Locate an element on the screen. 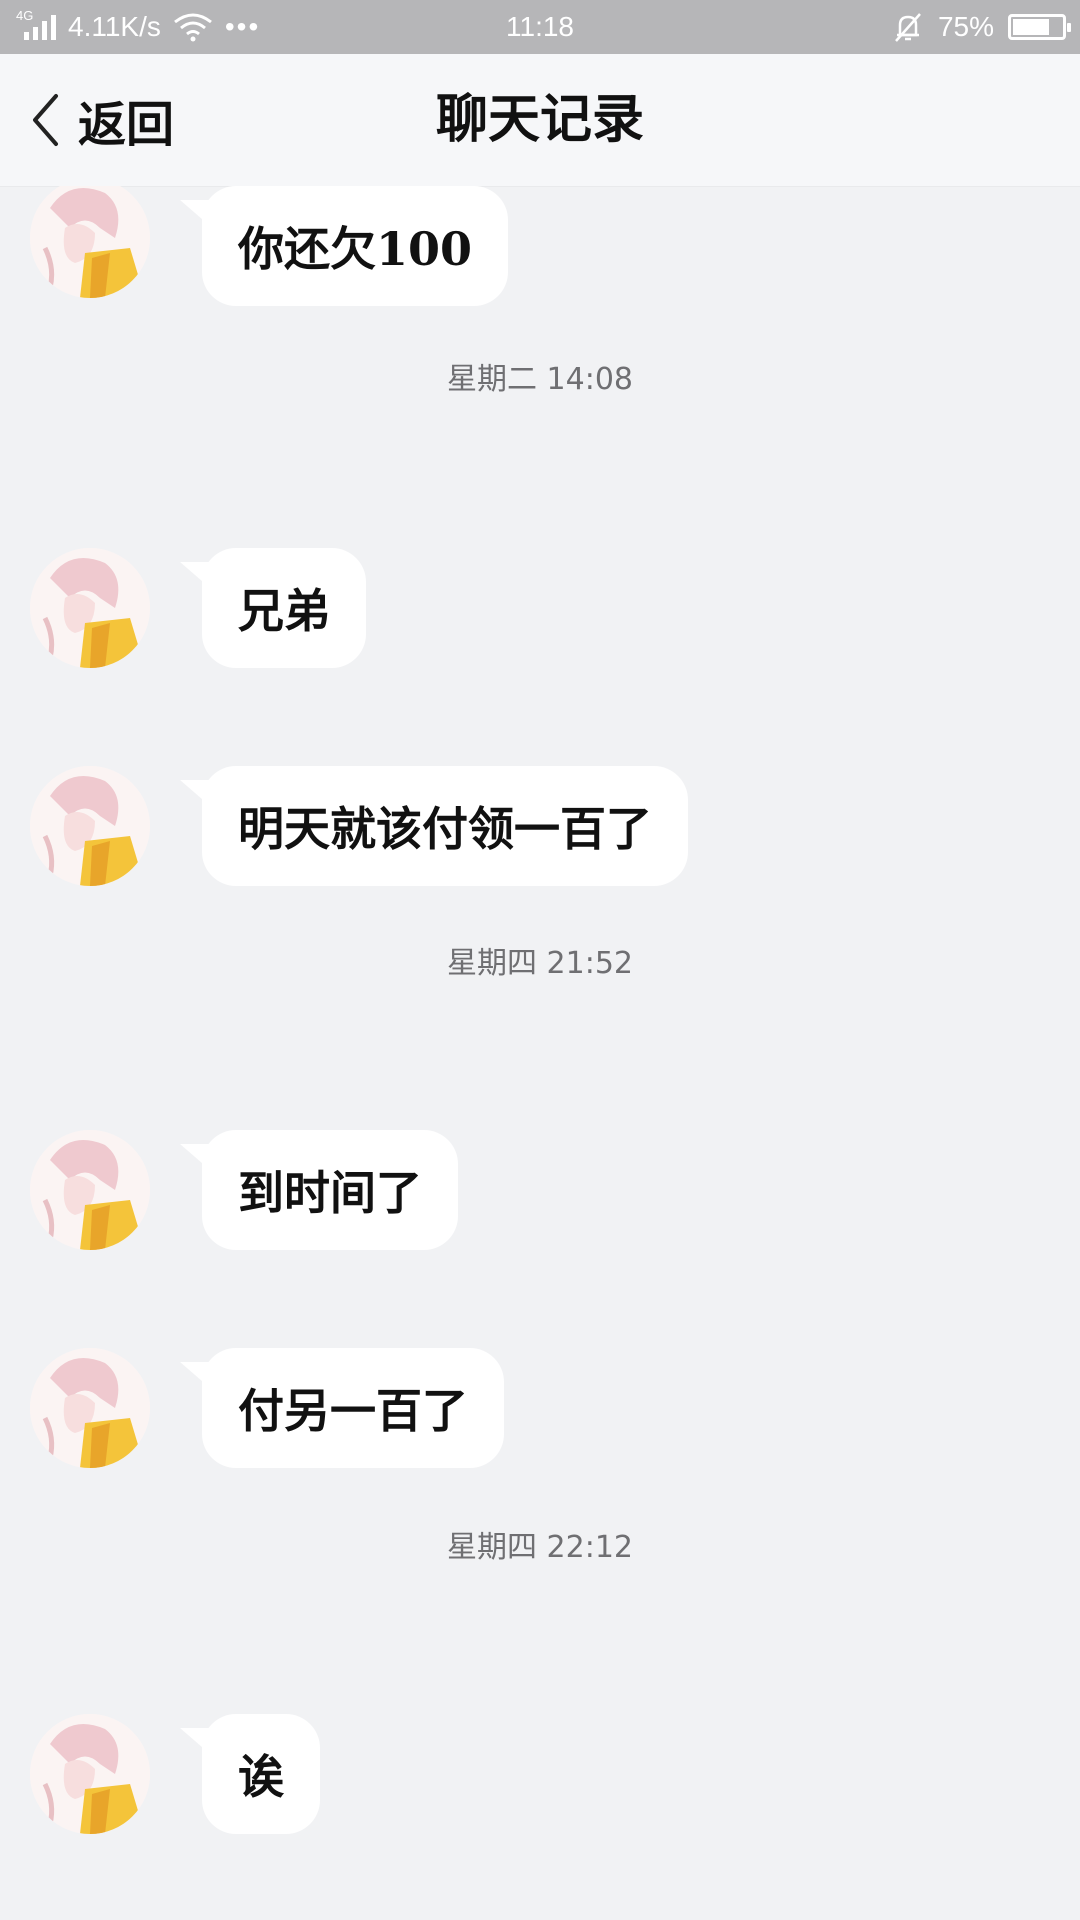 This screenshot has height=1920, width=1080. status-bar: 4G 4.11K/s ••• 11:18 75% is located at coordinates (540, 27).